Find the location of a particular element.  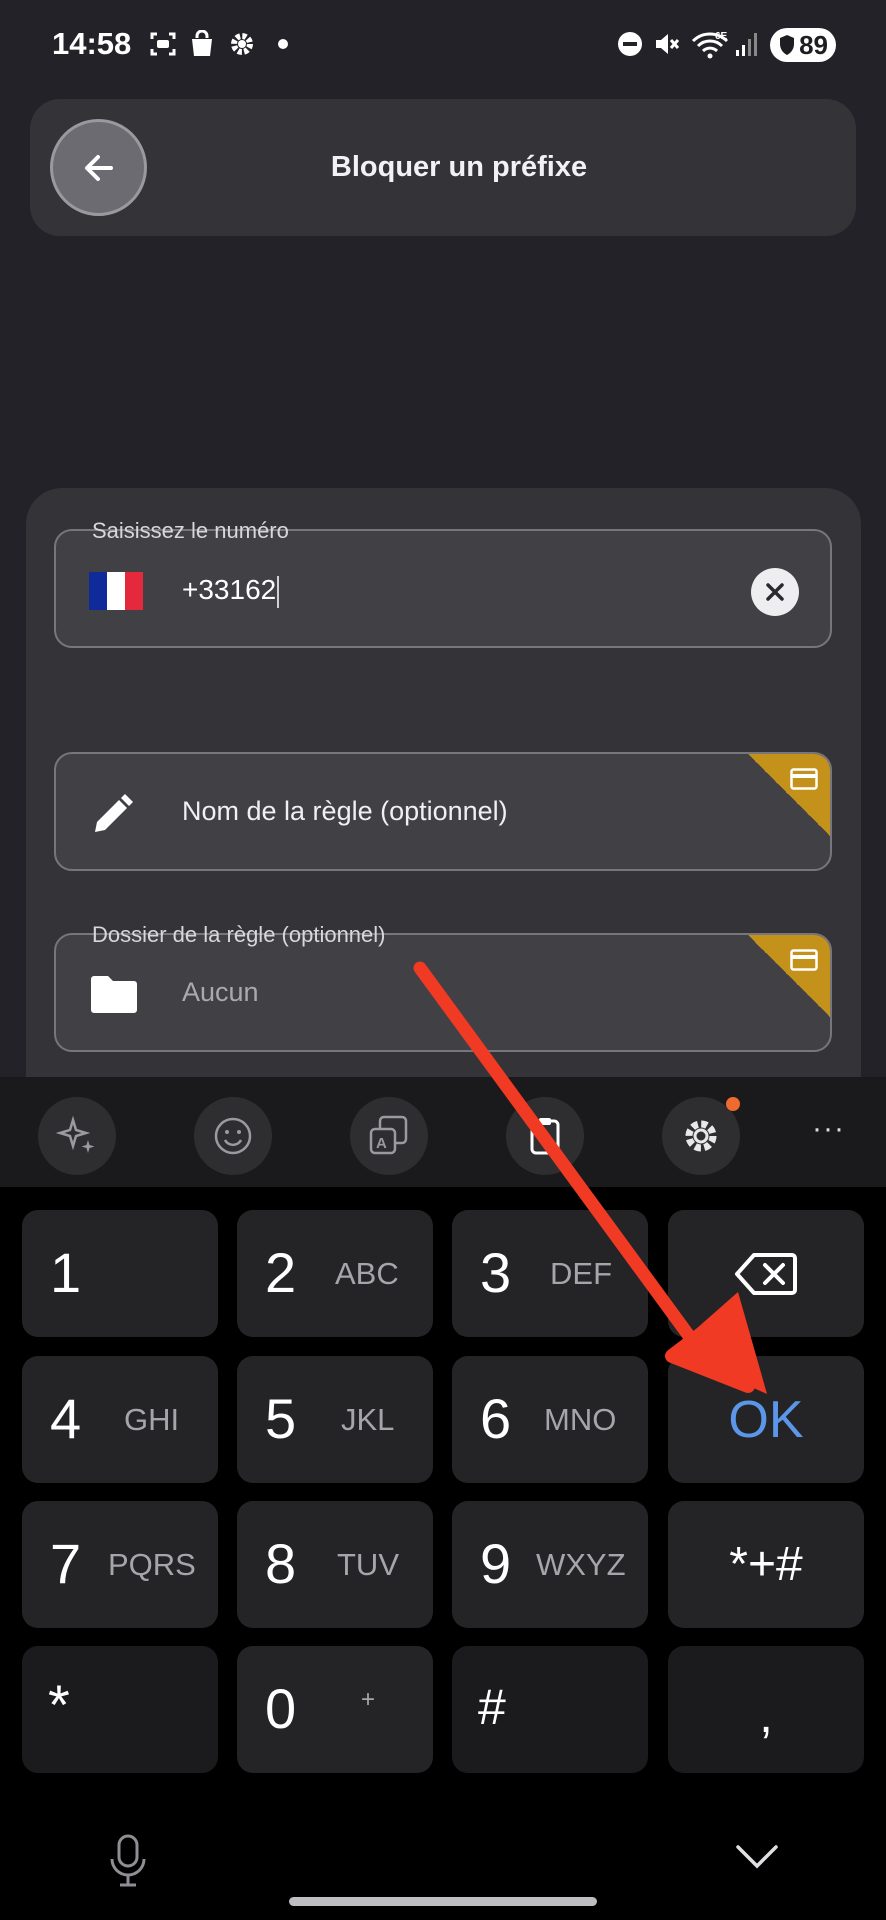

key-letters: + is located at coordinates (368, 1699).